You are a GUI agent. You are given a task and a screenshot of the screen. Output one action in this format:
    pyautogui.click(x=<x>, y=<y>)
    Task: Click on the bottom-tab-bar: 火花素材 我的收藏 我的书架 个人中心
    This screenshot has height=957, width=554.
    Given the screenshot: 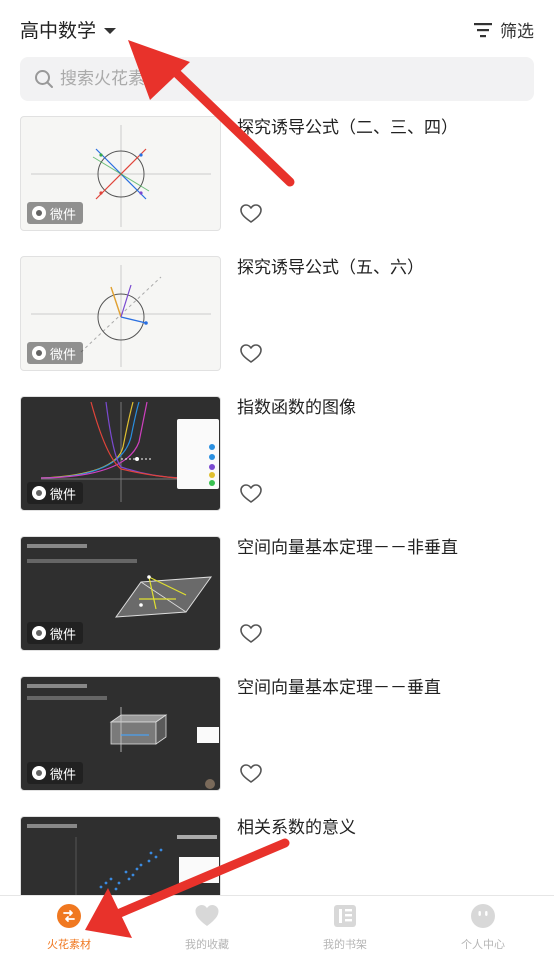 What is the action you would take?
    pyautogui.click(x=277, y=926)
    